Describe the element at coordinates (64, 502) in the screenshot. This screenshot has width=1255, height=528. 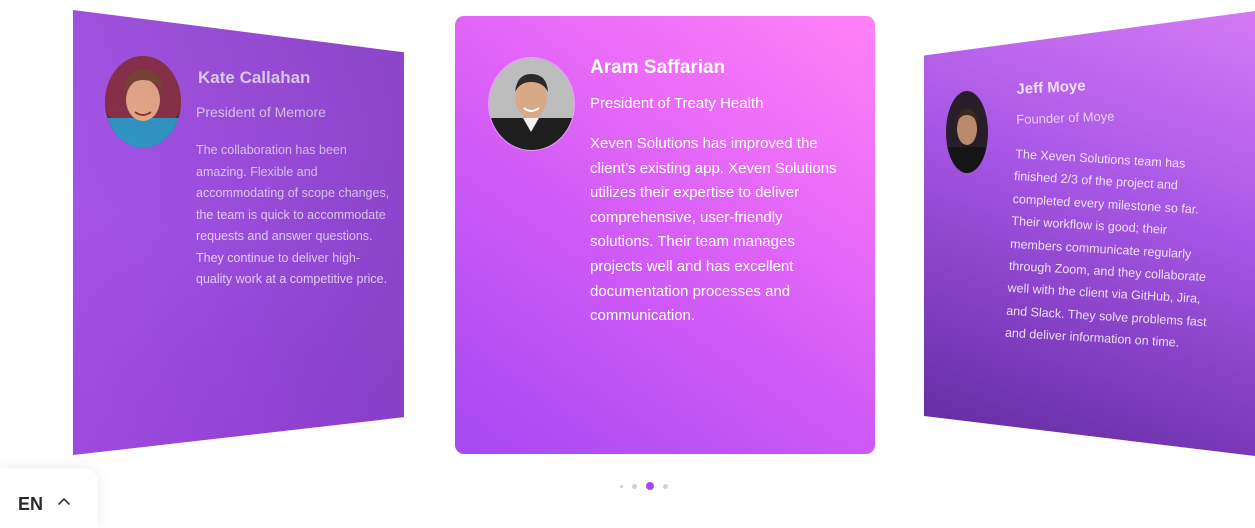
I see `chevron-up-icon` at that location.